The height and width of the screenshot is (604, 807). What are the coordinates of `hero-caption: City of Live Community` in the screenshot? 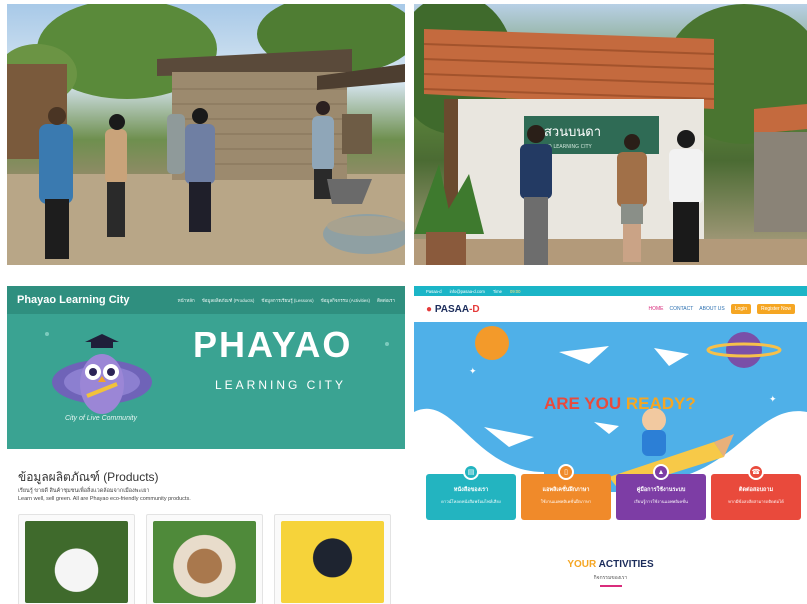 It's located at (101, 418).